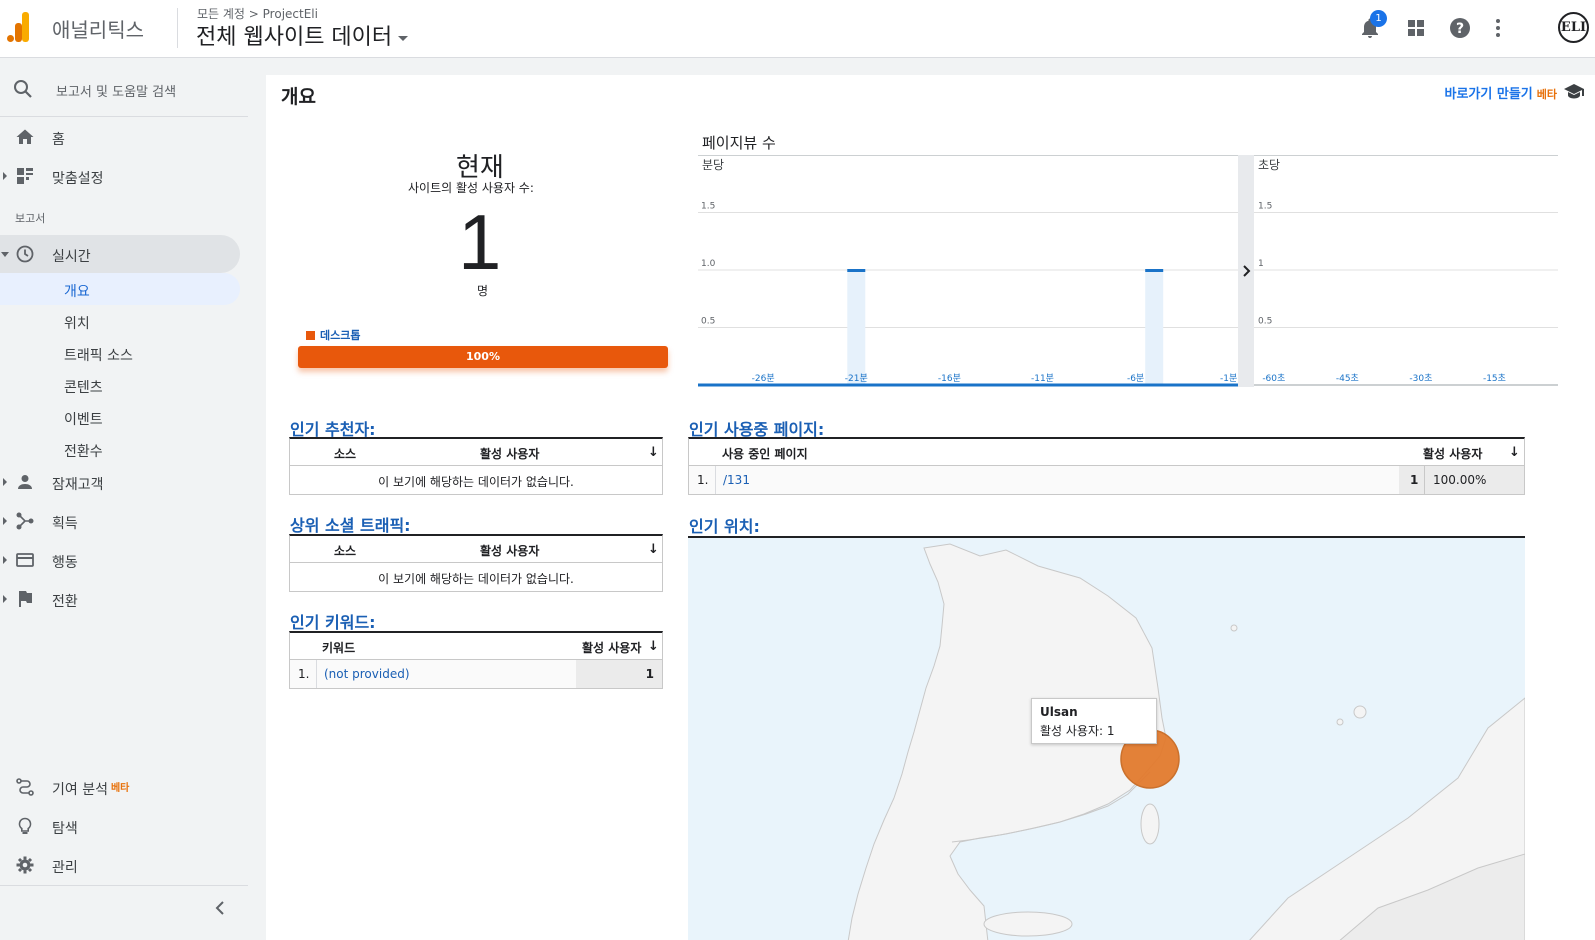  I want to click on subitem-label: 개요, so click(77, 292).